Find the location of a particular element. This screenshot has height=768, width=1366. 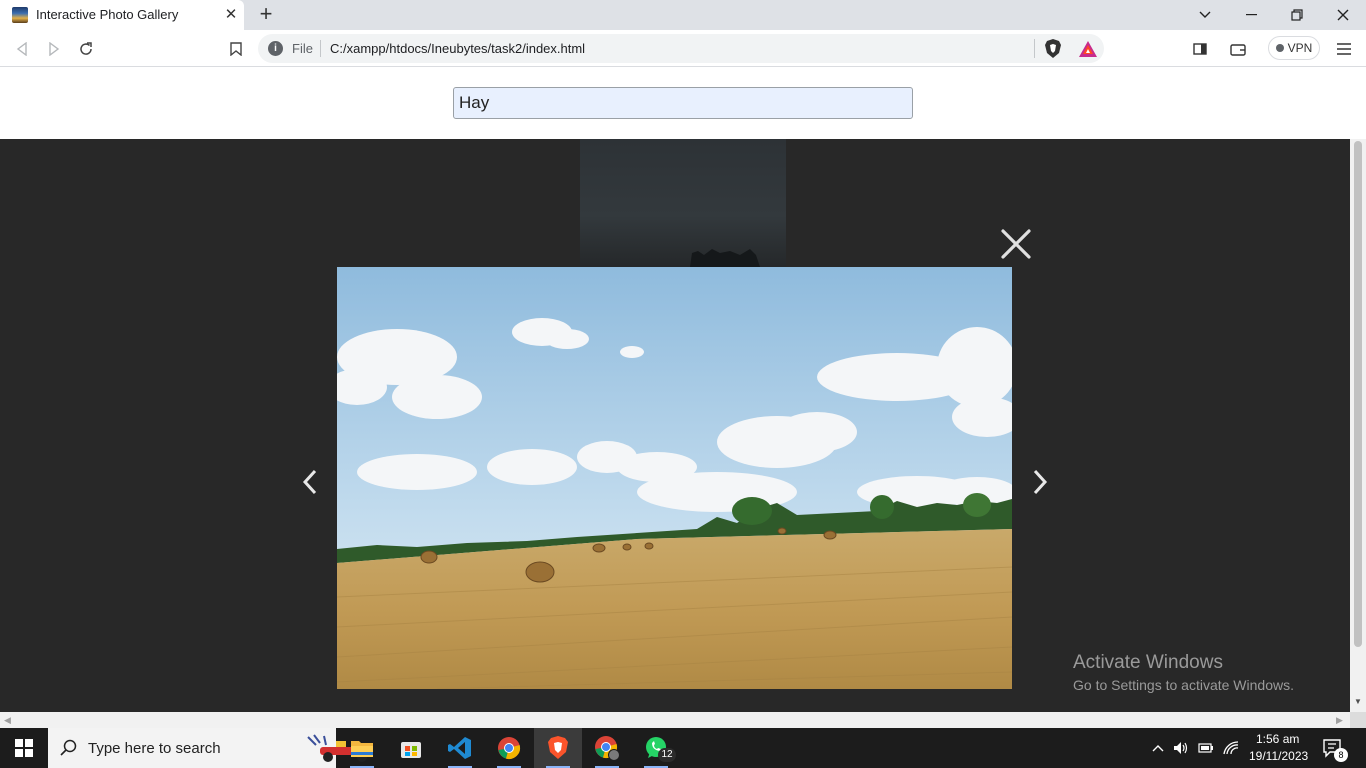

chrome-icon is located at coordinates (509, 748).